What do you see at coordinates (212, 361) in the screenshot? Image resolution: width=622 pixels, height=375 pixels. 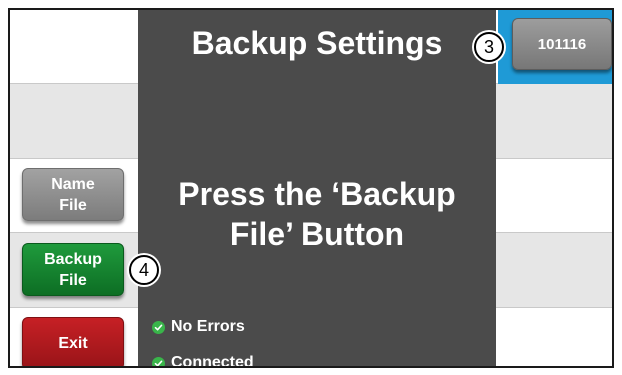 I see `status-label: Connected` at bounding box center [212, 361].